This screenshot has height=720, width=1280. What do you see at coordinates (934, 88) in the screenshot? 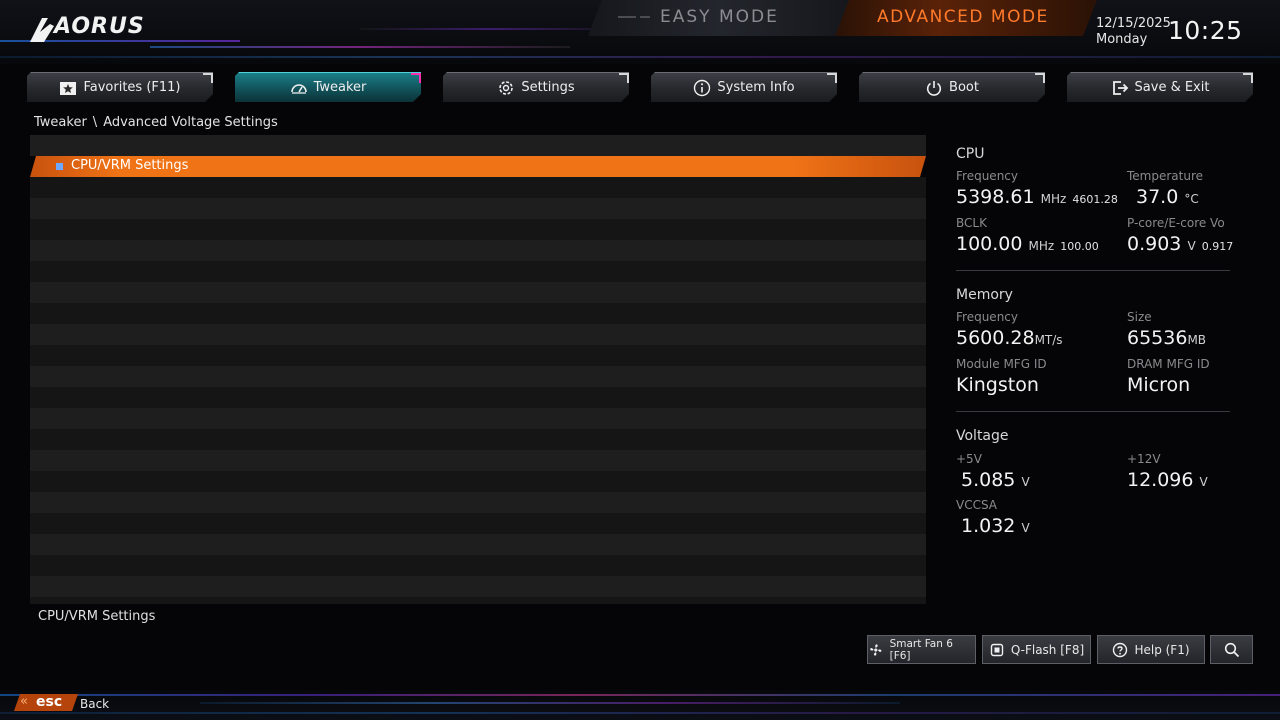
I see `power-icon` at bounding box center [934, 88].